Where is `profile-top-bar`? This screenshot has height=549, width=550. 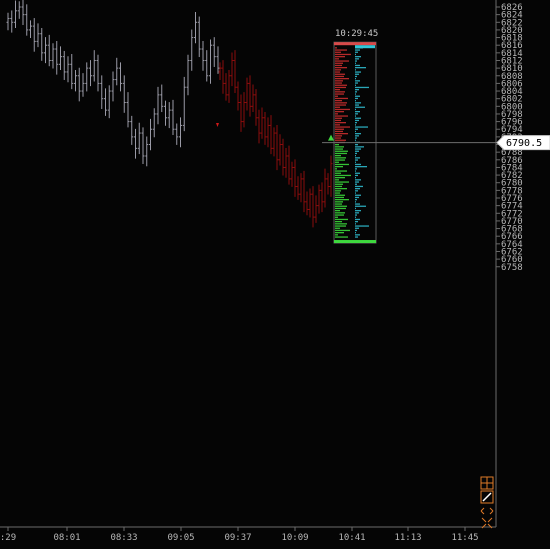 profile-top-bar is located at coordinates (355, 44).